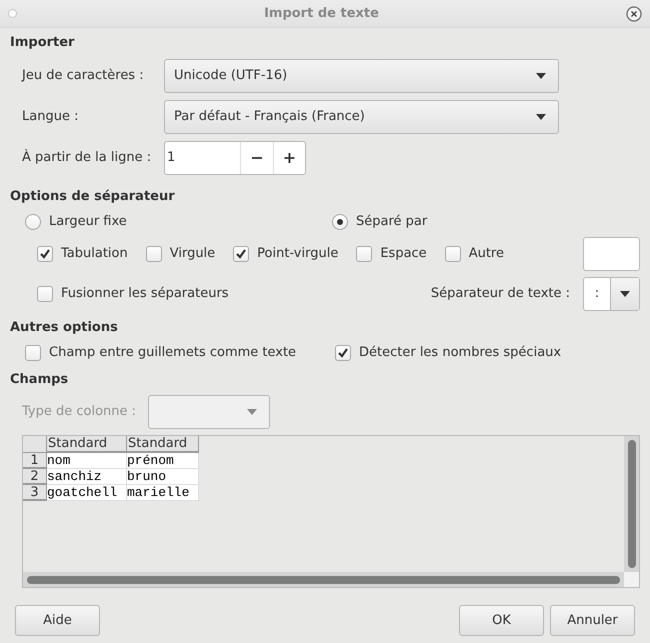  I want to click on table-cell: marielle, so click(163, 493).